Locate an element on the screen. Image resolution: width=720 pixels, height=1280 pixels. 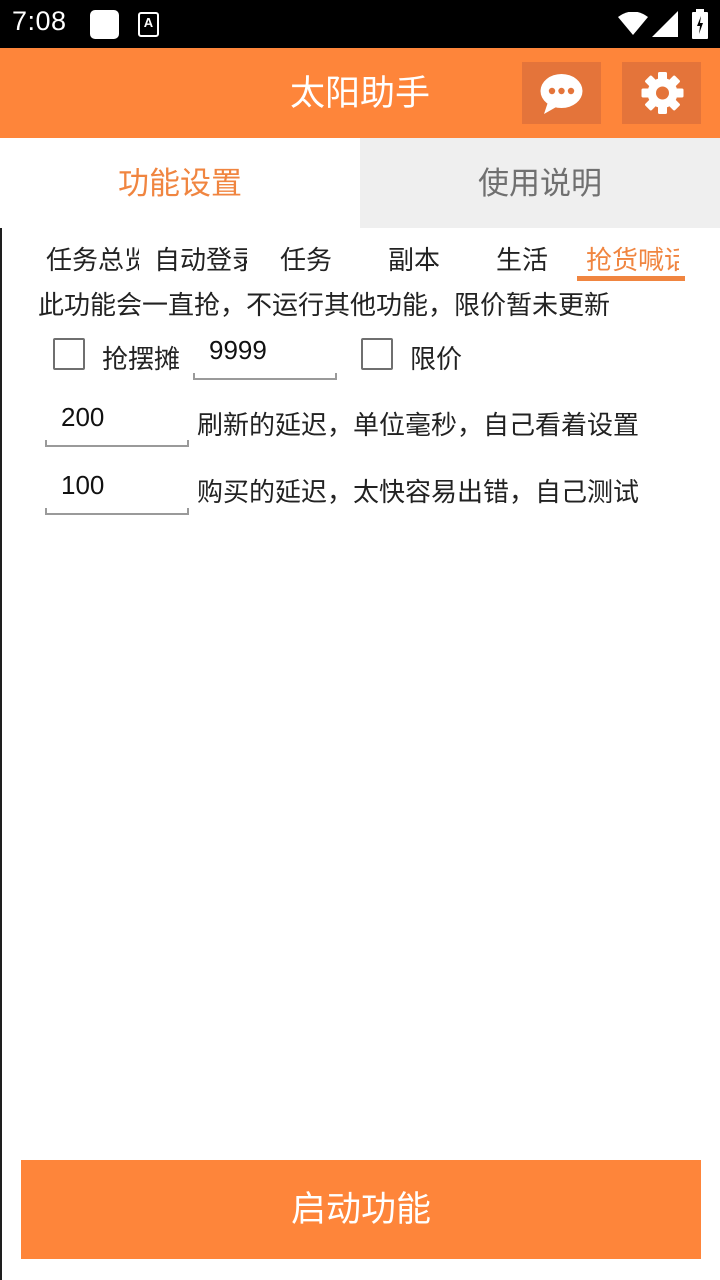
chat-button is located at coordinates (561, 93).